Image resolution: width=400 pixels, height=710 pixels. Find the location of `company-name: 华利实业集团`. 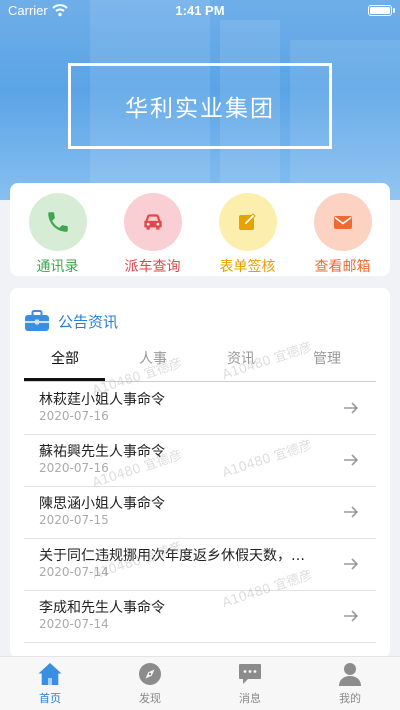

company-name: 华利实业集团 is located at coordinates (200, 109).